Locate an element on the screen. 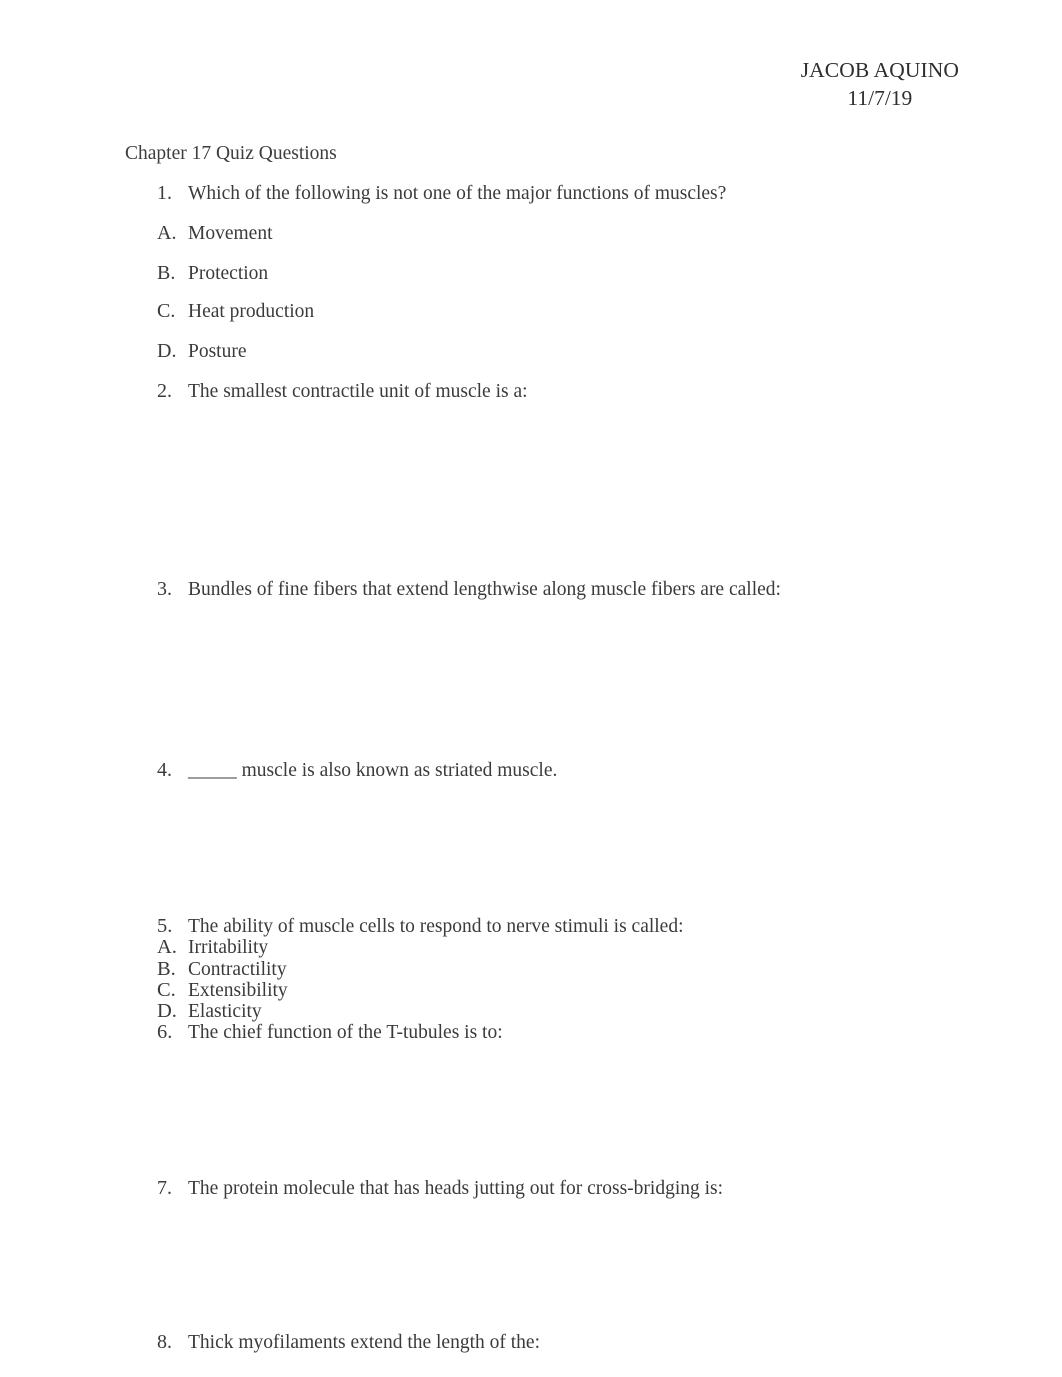  list-marker: 2. is located at coordinates (164, 391).